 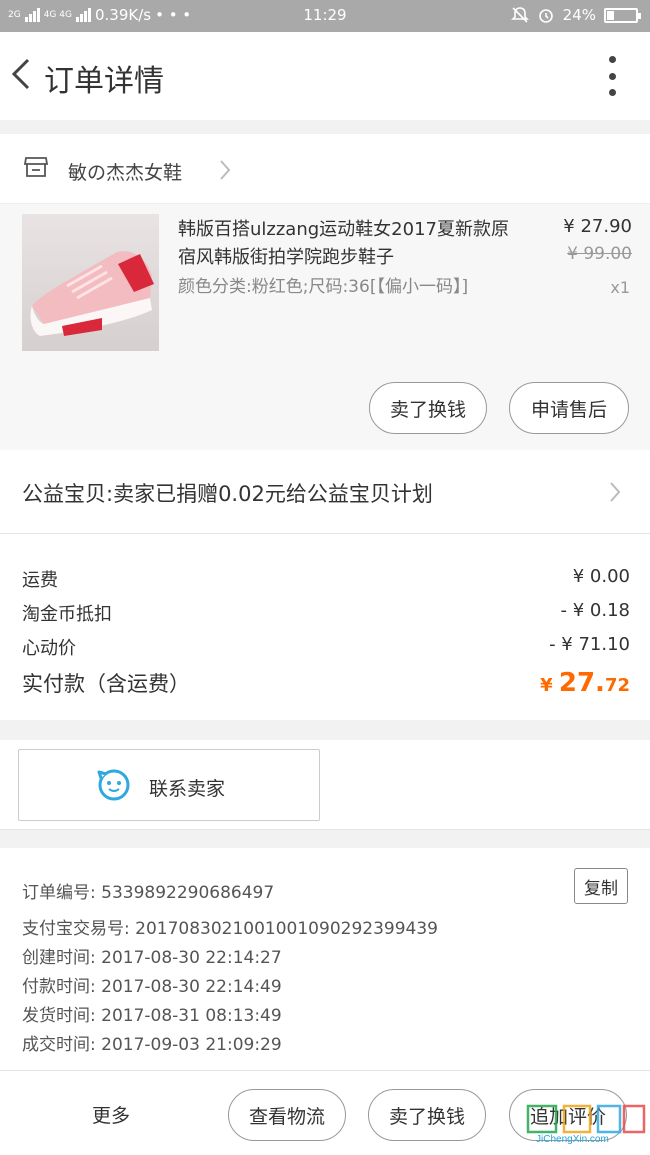 I want to click on order-number: 订单编号: 5339892290686497, so click(x=148, y=893).